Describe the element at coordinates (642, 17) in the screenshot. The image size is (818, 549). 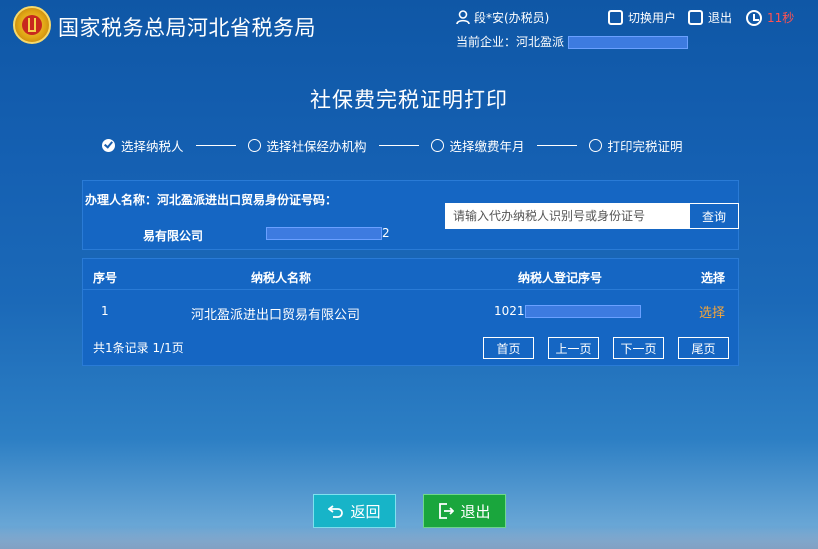
I see `switch-user-button: 切换用户` at that location.